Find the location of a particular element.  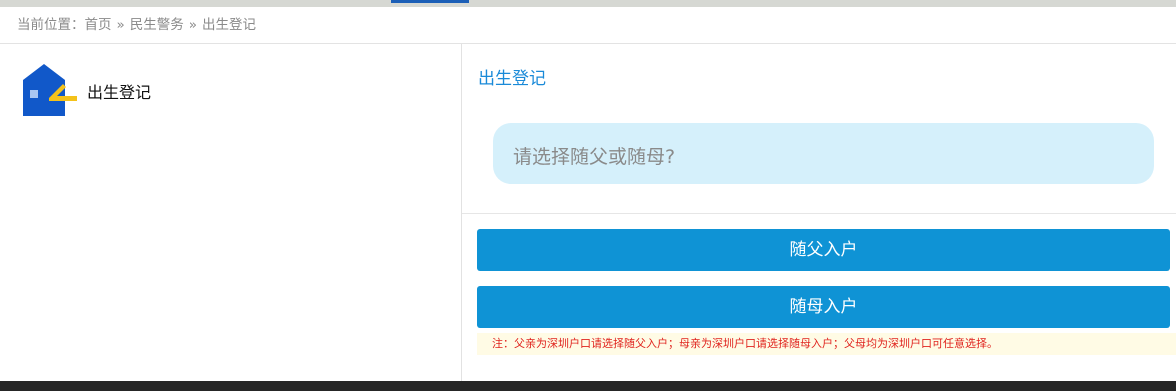

divider is located at coordinates (819, 213).